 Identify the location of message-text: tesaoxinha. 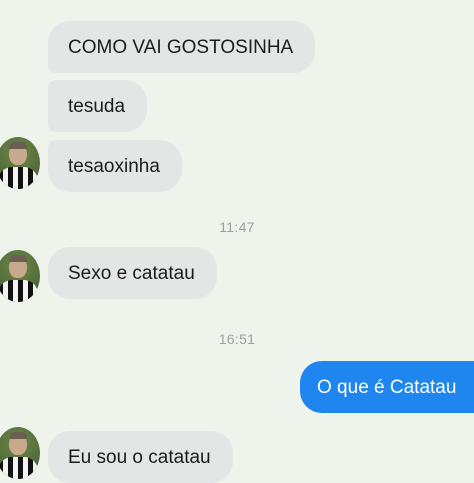
(114, 166).